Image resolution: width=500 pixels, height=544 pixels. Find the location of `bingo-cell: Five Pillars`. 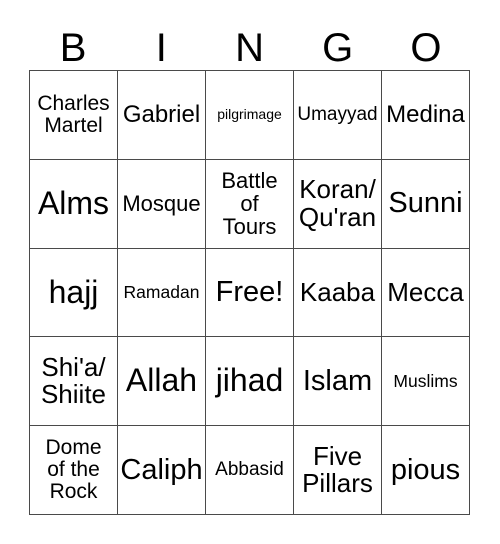

bingo-cell: Five Pillars is located at coordinates (338, 470).